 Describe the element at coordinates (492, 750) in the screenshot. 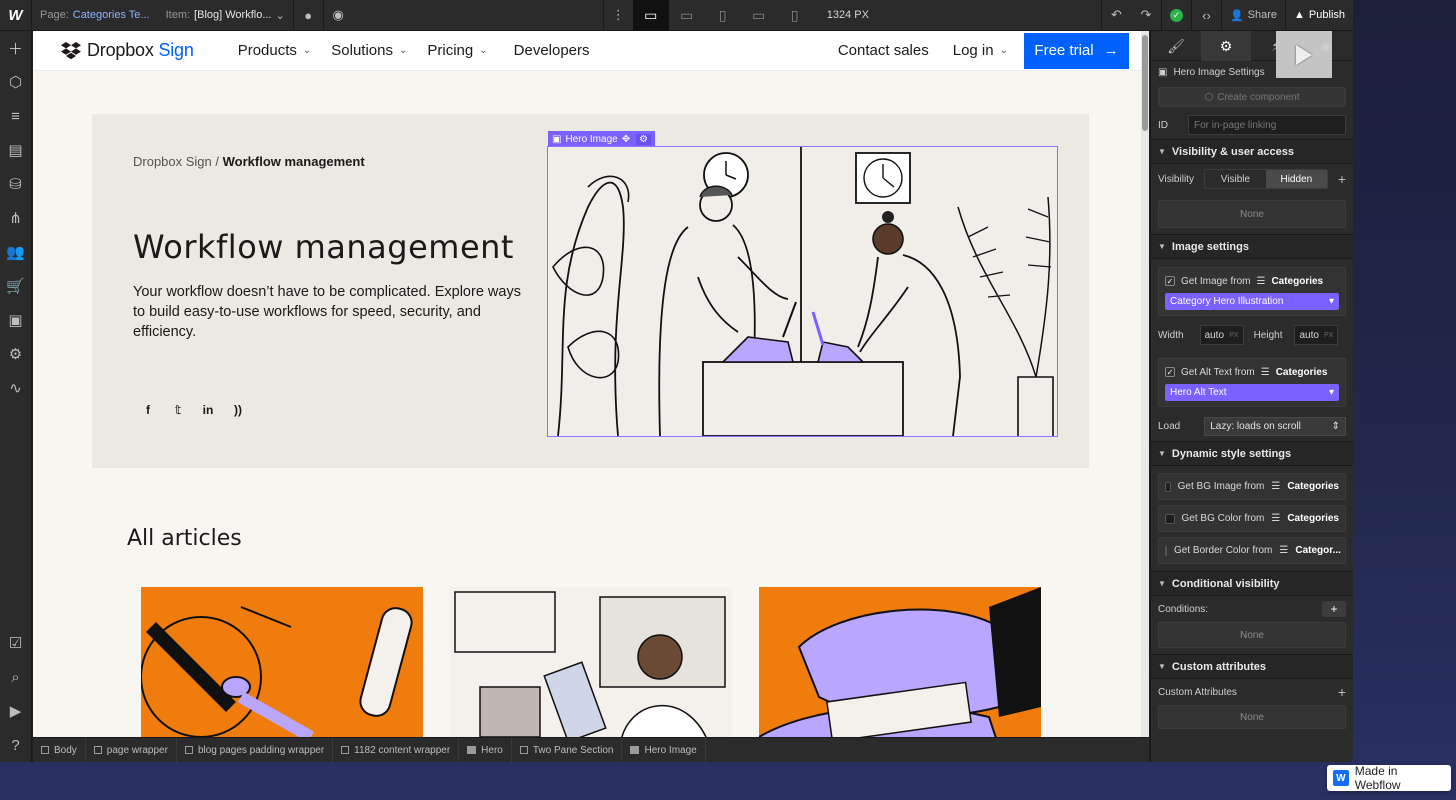

I see `crumb-label: Hero` at that location.